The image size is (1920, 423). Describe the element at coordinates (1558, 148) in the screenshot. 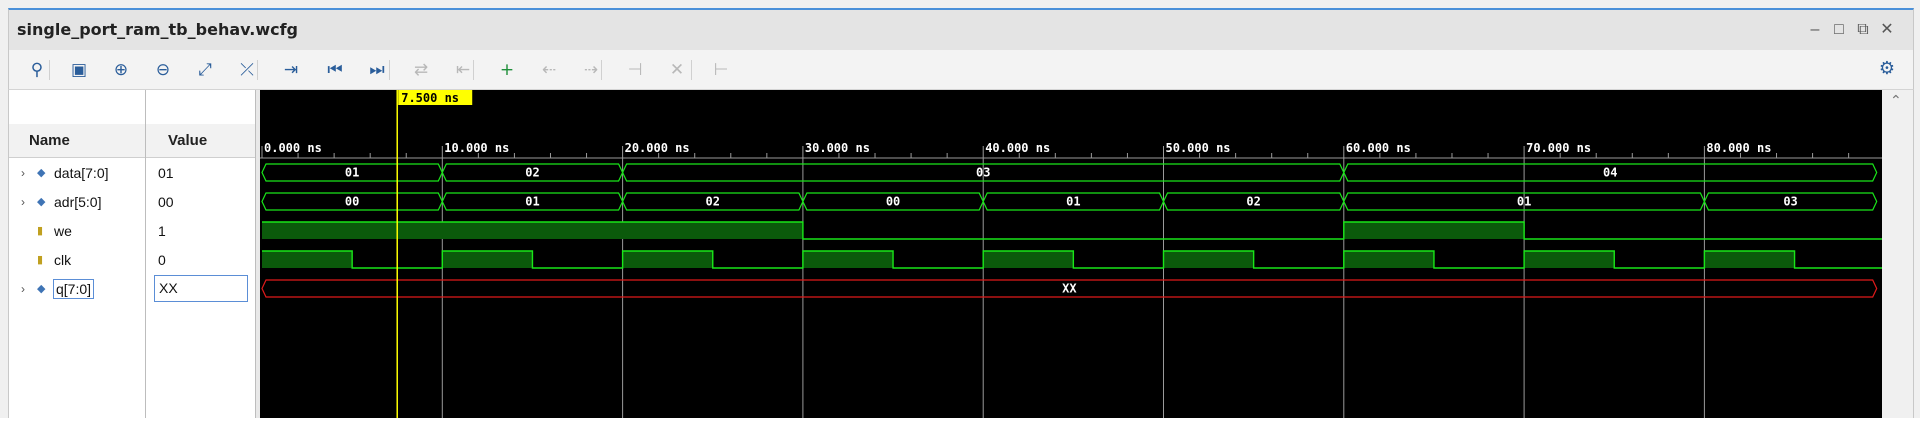

I see `ruler-tick-label: 70.000 ns` at that location.